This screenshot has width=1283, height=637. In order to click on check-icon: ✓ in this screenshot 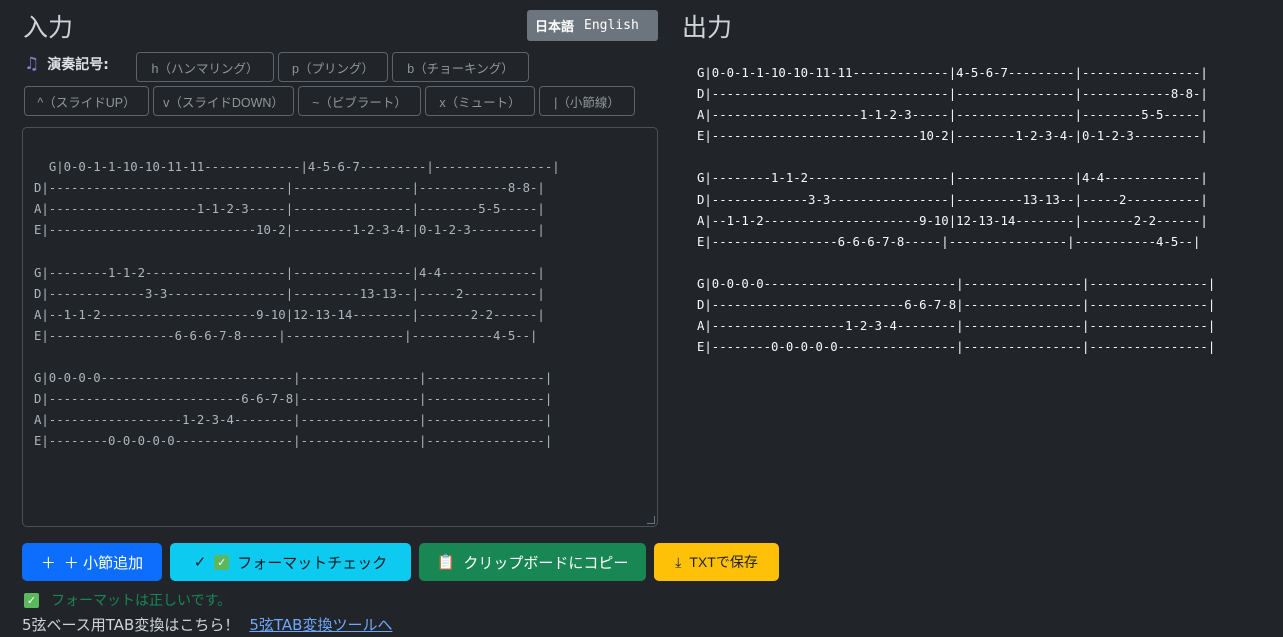, I will do `click(200, 562)`.